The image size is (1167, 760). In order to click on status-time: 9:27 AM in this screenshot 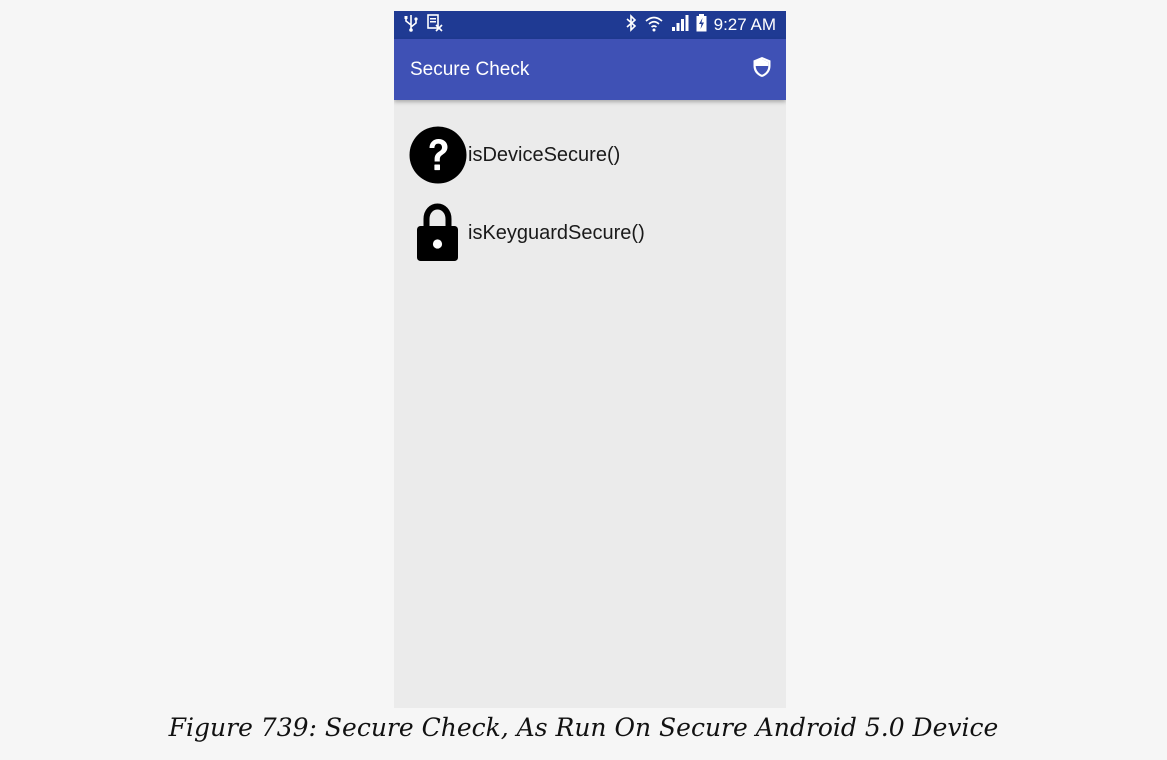, I will do `click(744, 24)`.